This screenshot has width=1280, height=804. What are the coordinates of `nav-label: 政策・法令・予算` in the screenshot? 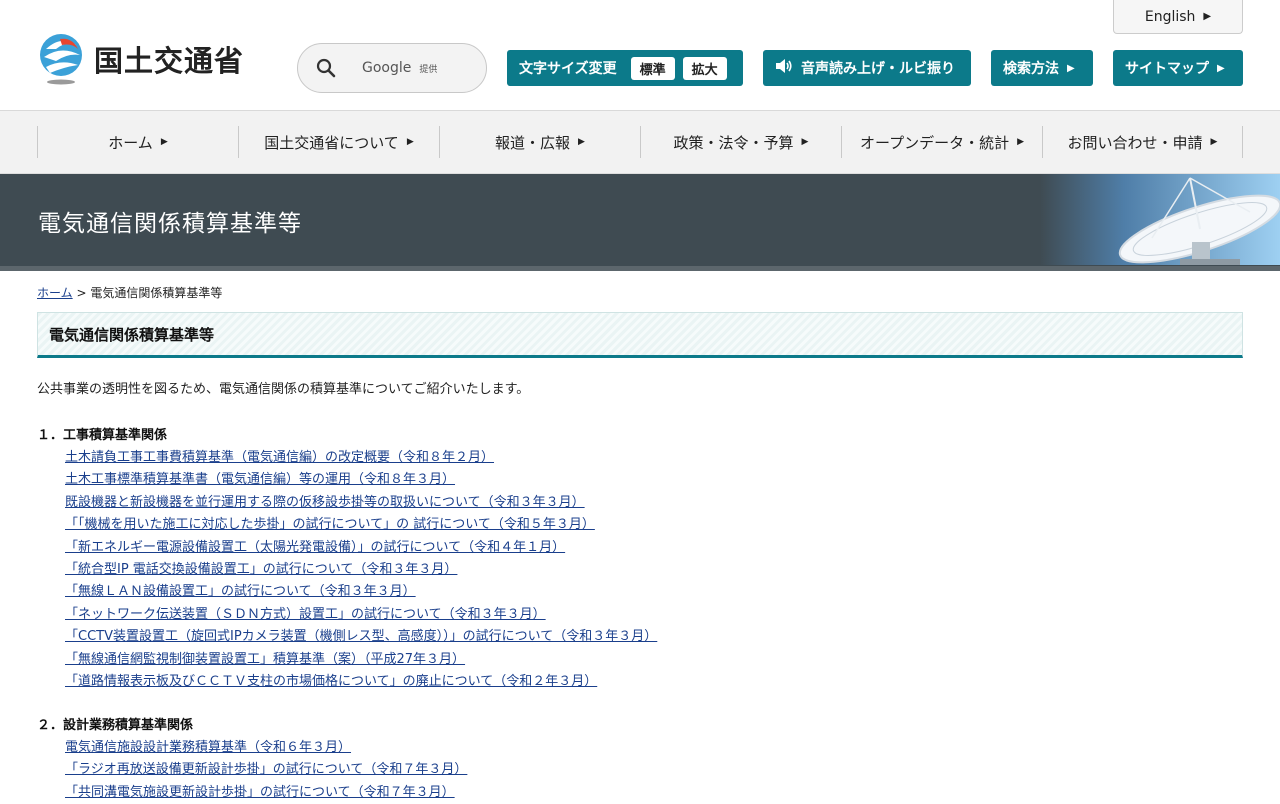 It's located at (733, 142).